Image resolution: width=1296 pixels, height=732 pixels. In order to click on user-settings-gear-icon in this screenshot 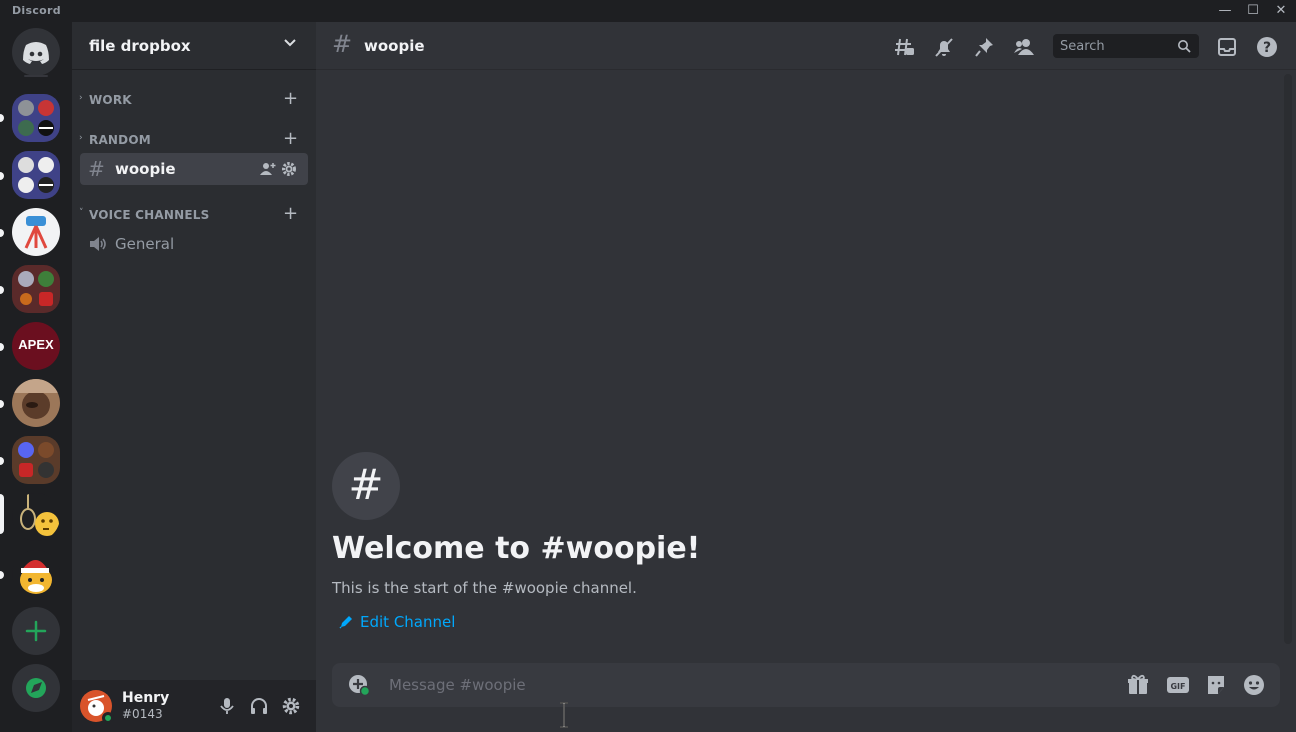, I will do `click(291, 706)`.